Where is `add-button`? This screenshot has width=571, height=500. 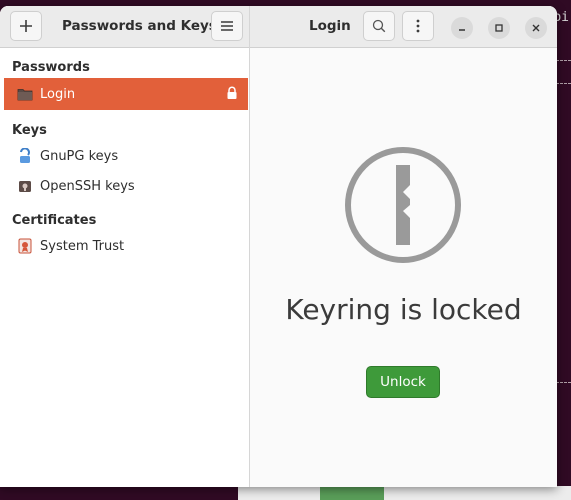 add-button is located at coordinates (26, 26).